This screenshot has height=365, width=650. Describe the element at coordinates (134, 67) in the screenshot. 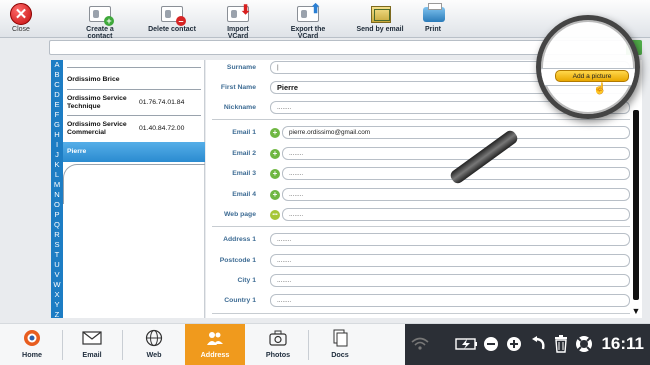

I see `divider` at that location.